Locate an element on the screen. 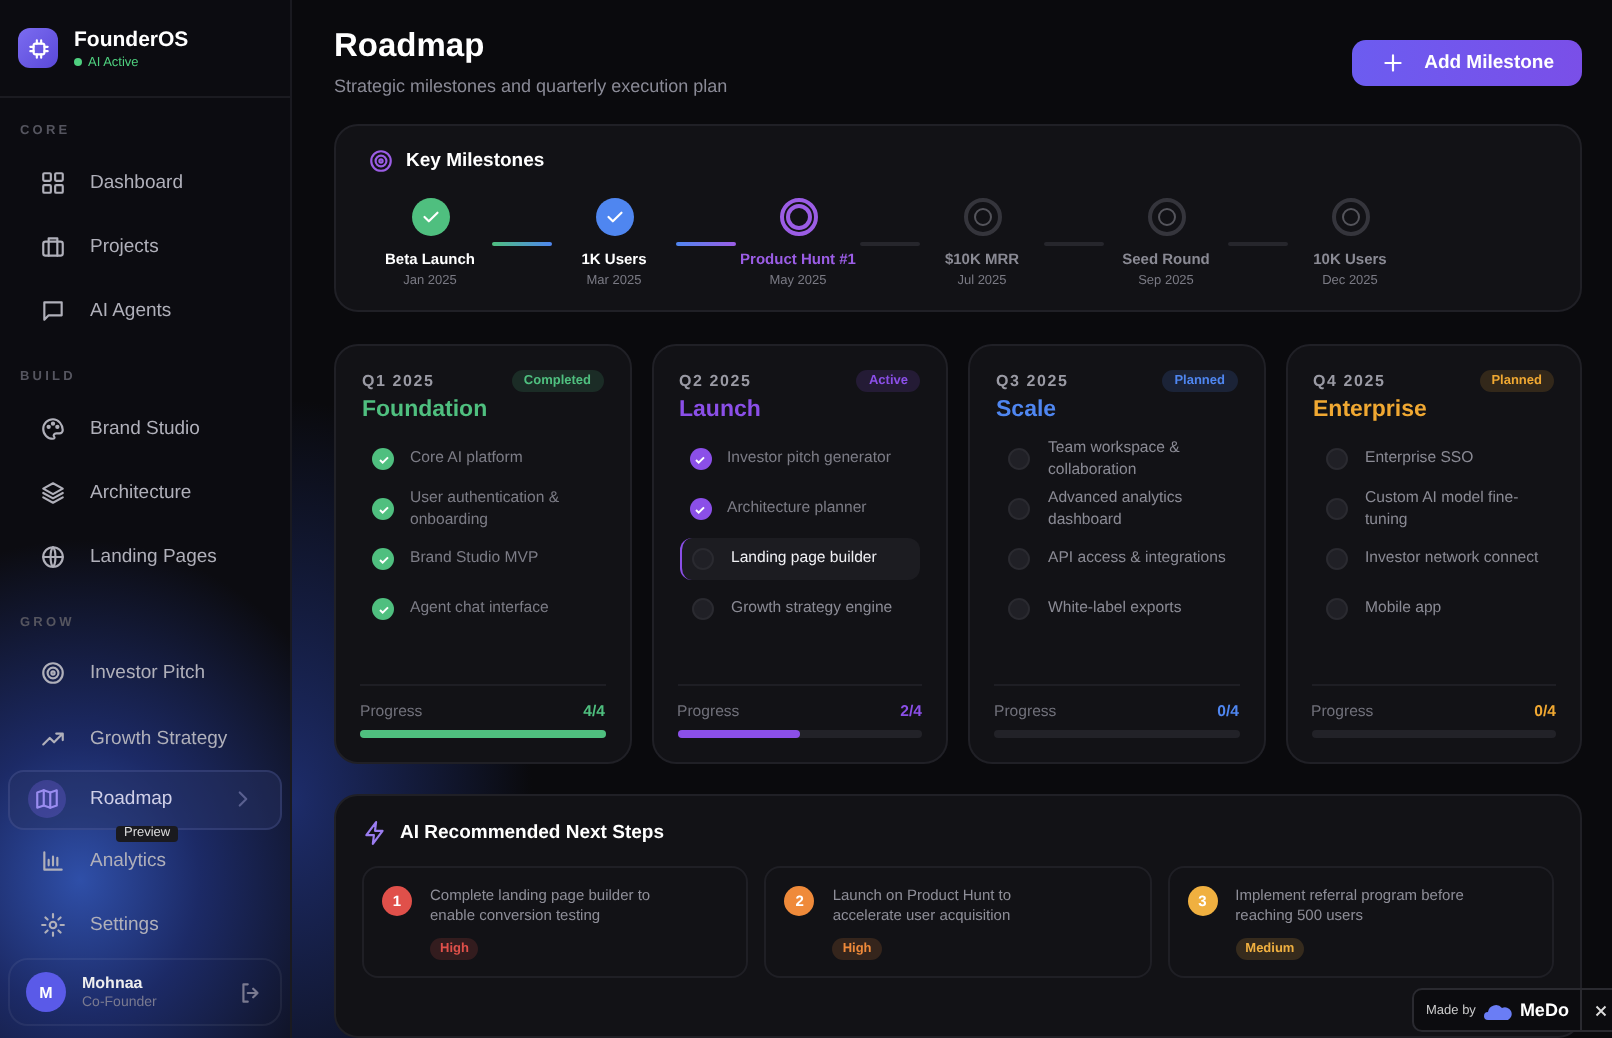 Image resolution: width=1612 pixels, height=1038 pixels. nav-item: Landing Pages is located at coordinates (145, 557).